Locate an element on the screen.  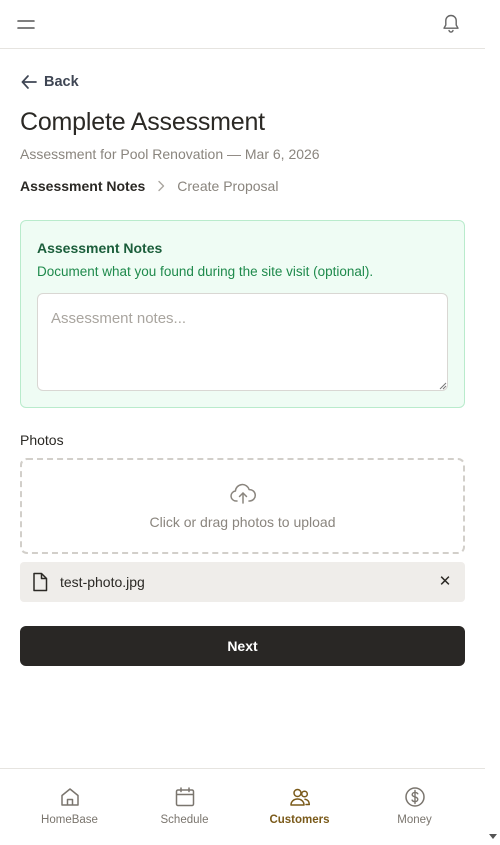
photo-dropzone: Click or drag photos to upload is located at coordinates (242, 506).